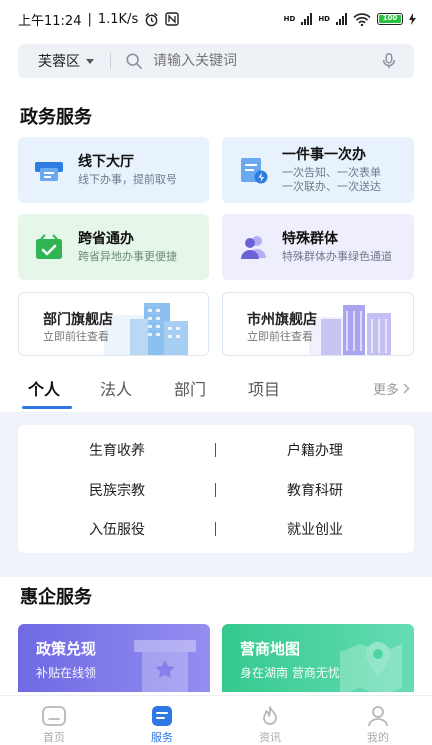  Describe the element at coordinates (90, 61) in the screenshot. I see `caret-down-icon` at that location.